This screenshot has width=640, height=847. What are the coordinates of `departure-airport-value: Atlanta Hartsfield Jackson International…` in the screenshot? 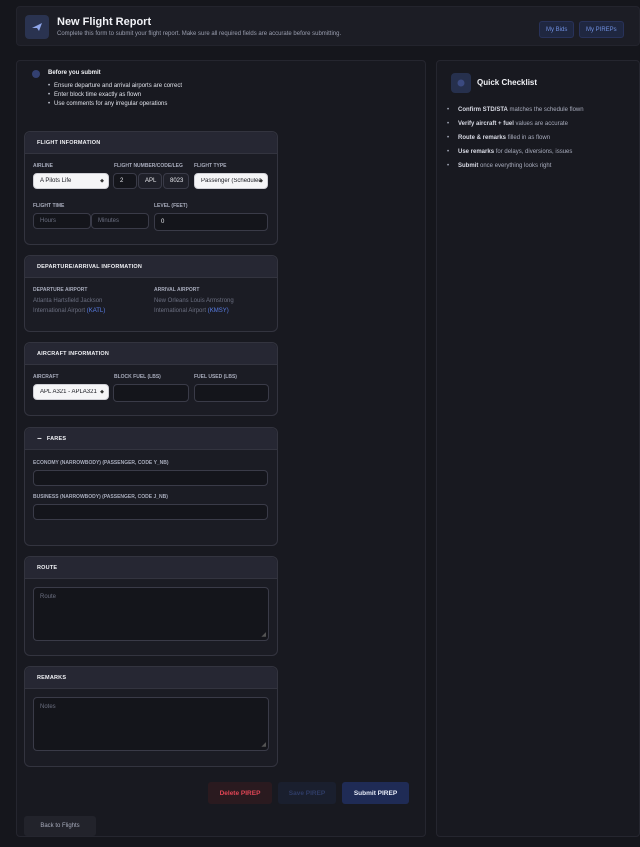 It's located at (69, 306).